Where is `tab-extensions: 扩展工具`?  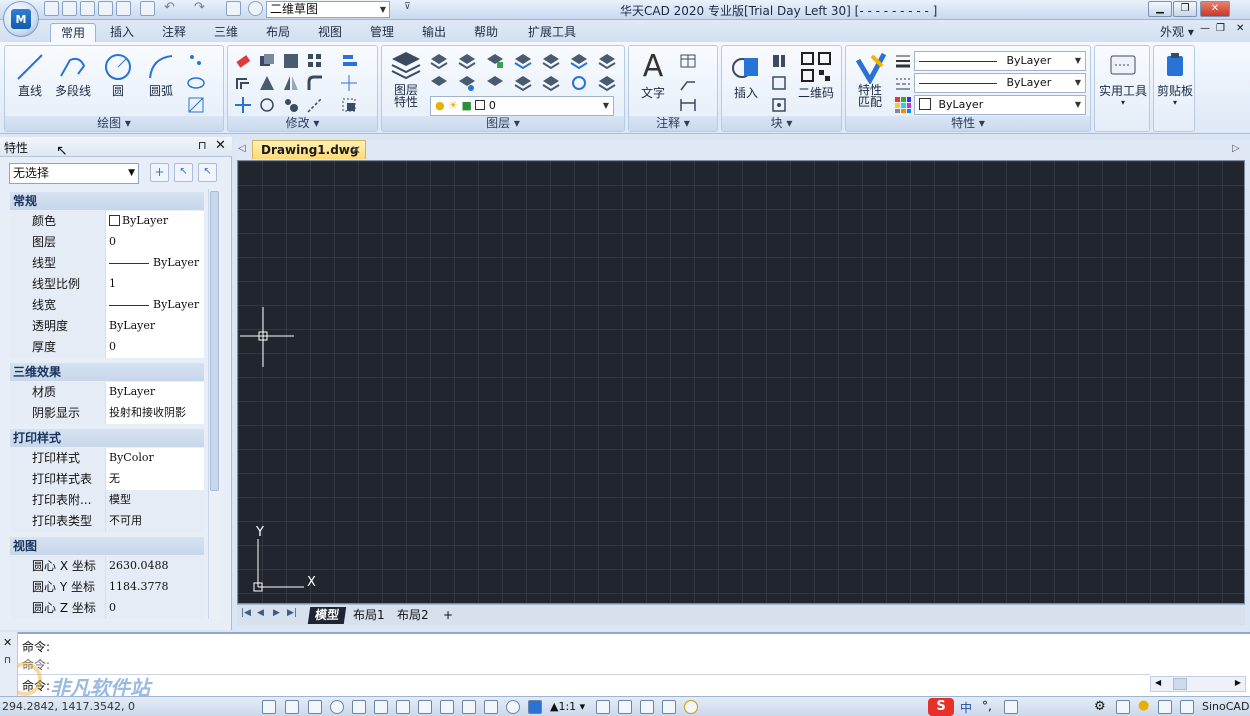 tab-extensions: 扩展工具 is located at coordinates (552, 32).